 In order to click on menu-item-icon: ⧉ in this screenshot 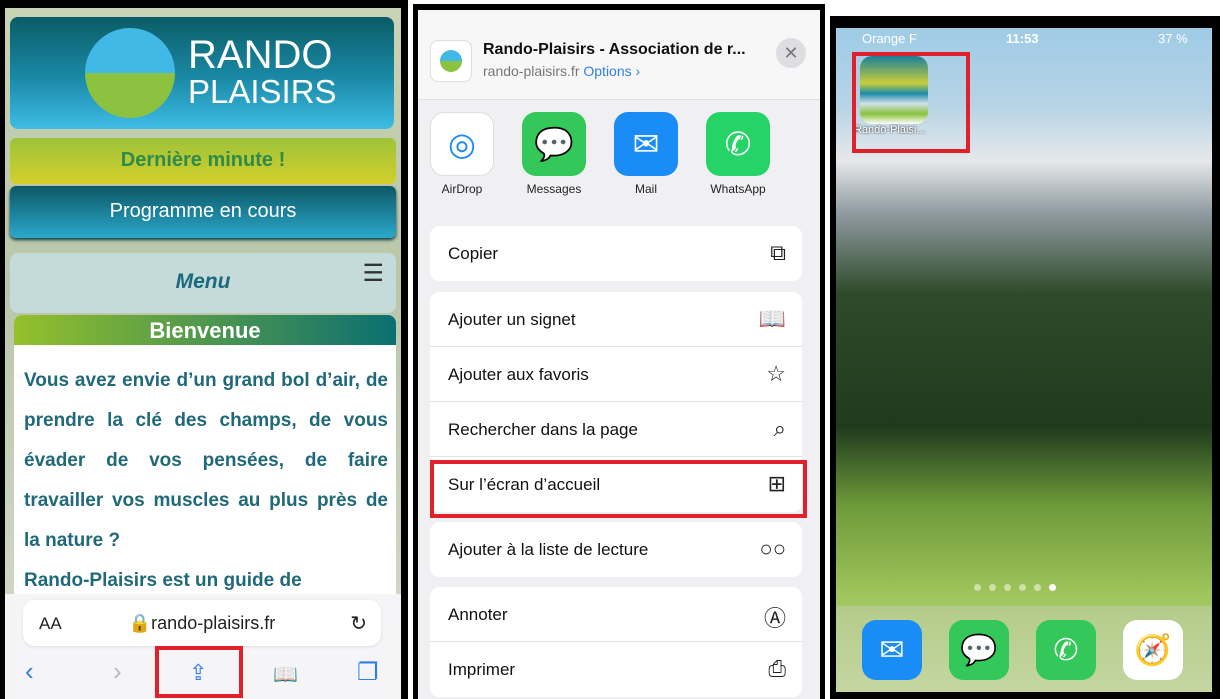, I will do `click(778, 252)`.